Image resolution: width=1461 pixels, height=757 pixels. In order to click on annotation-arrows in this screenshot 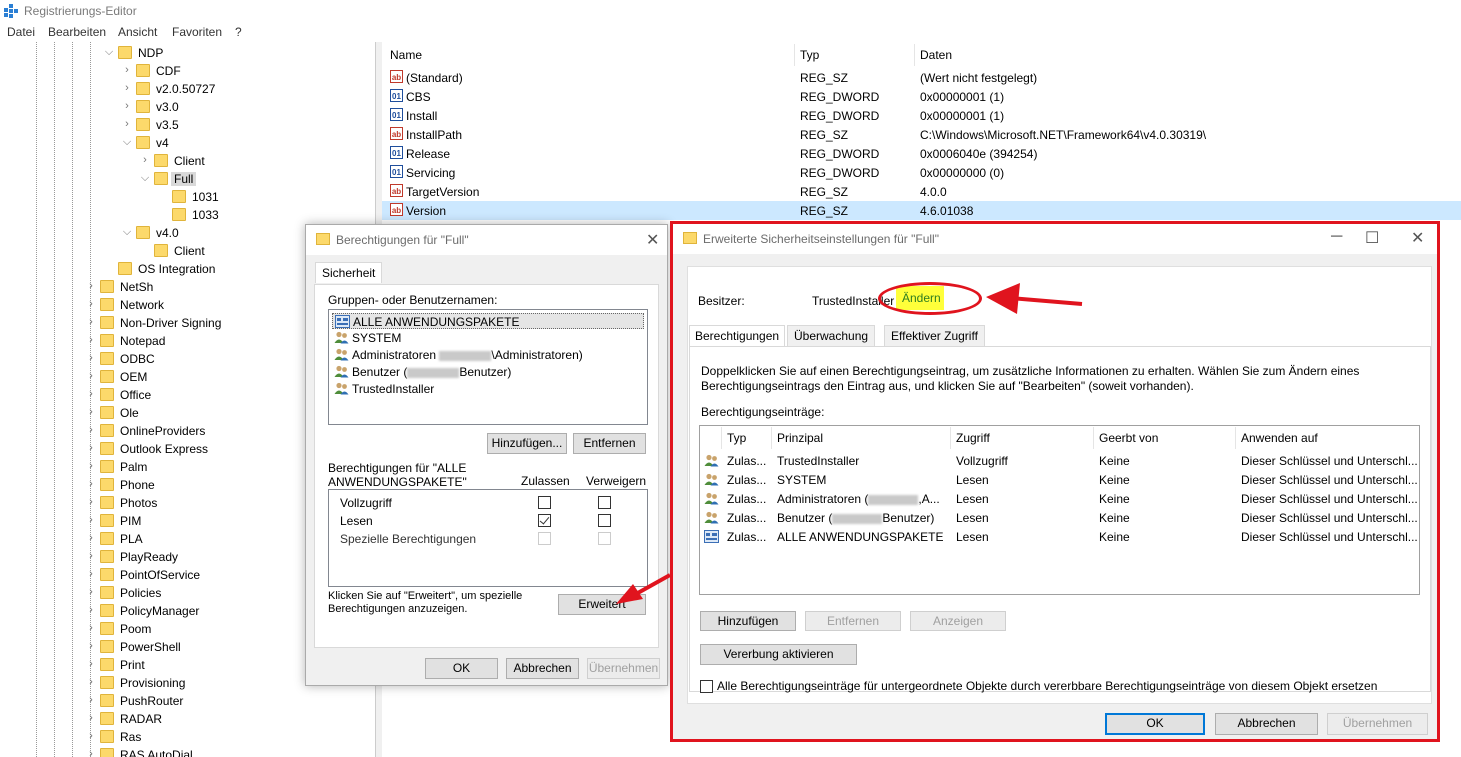, I will do `click(849, 443)`.